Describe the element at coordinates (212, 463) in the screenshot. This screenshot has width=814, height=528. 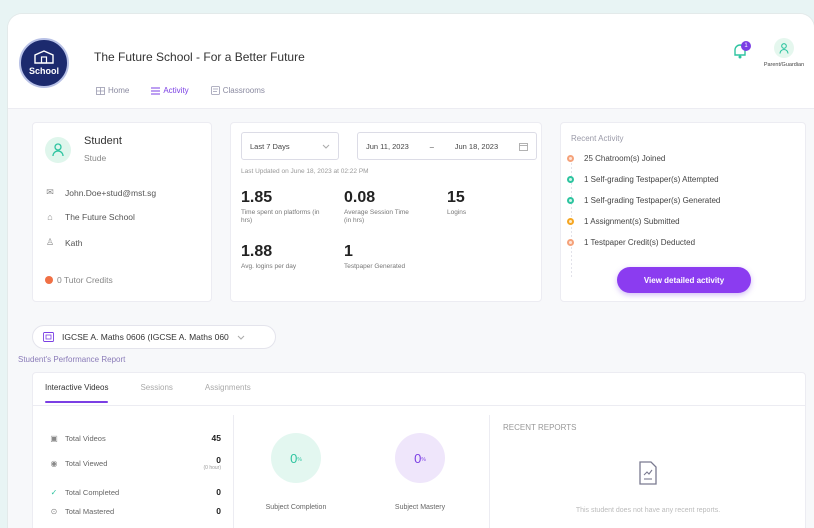
I see `video-stat-value-wrap: 0 (0 hour)` at that location.